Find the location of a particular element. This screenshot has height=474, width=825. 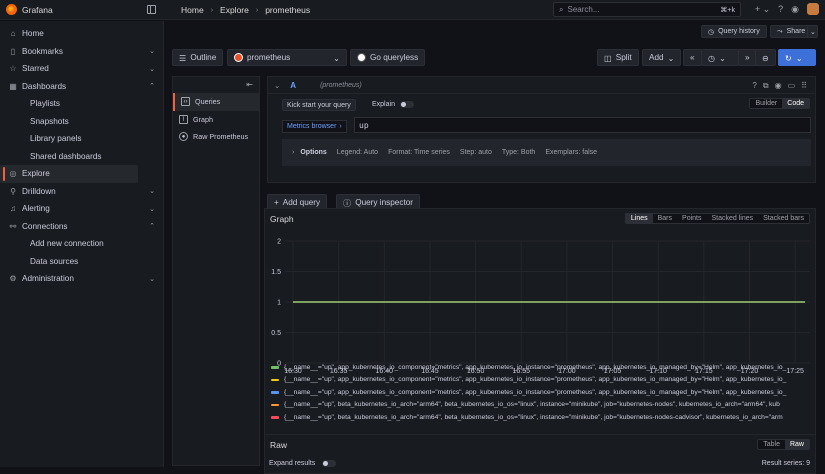

sidebar-item-connections: ⚯ Connections ⌃ is located at coordinates (81, 227).